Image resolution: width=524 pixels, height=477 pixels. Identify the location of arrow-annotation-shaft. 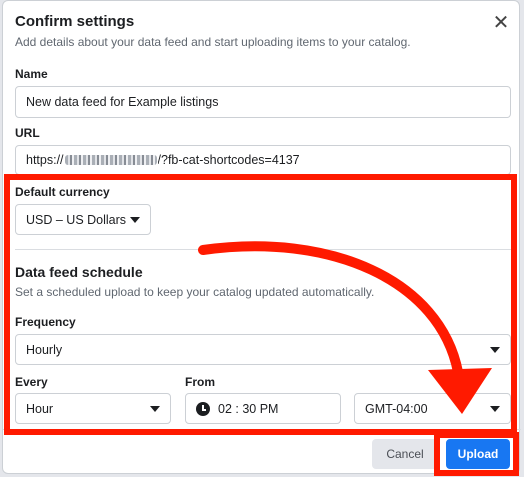
(330, 309).